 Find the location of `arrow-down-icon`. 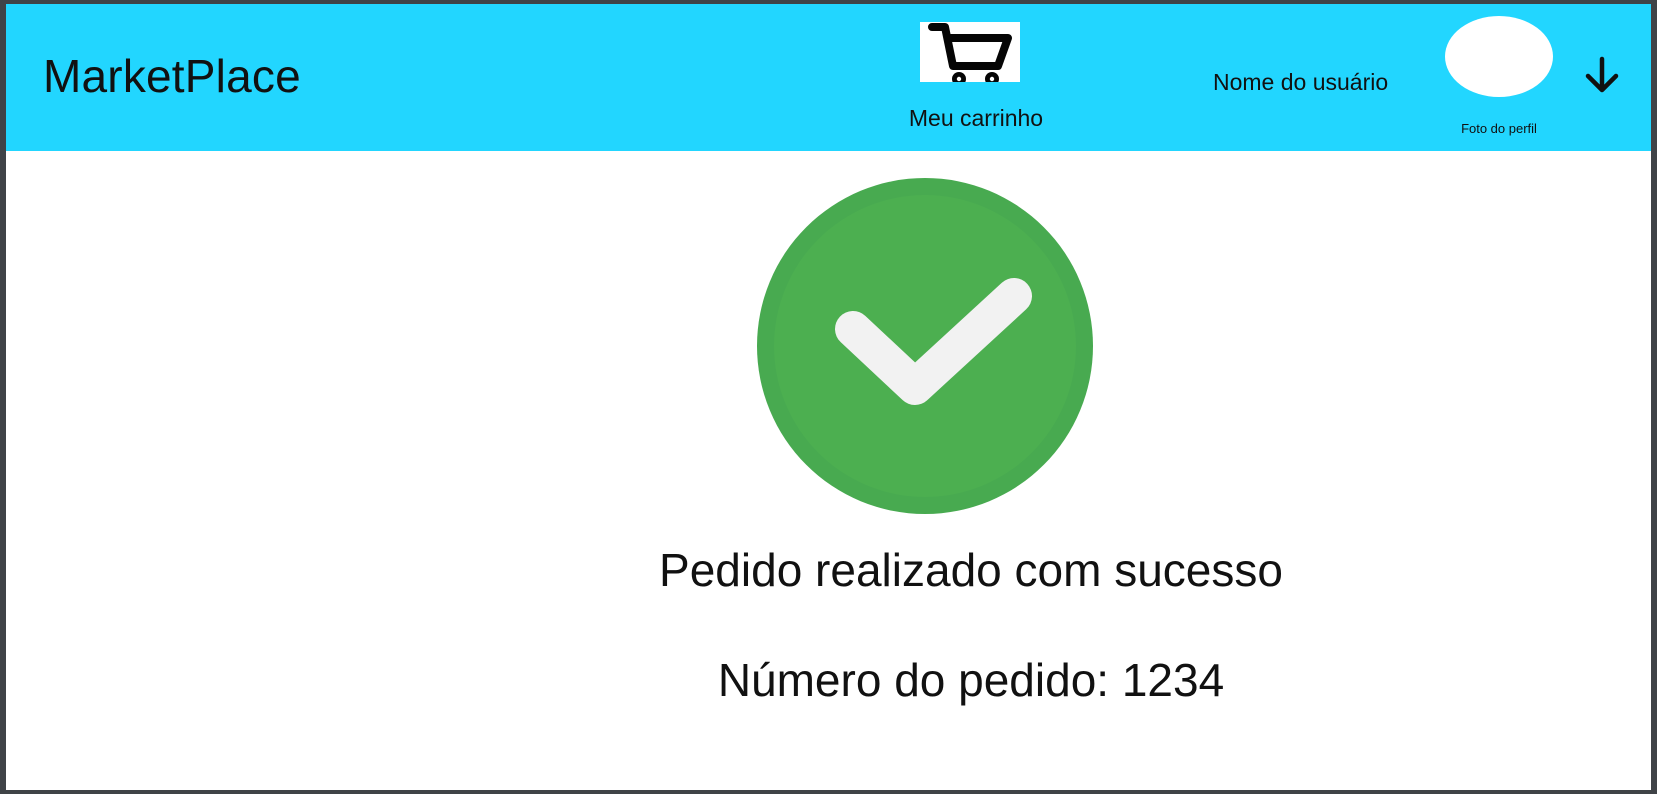

arrow-down-icon is located at coordinates (1602, 76).